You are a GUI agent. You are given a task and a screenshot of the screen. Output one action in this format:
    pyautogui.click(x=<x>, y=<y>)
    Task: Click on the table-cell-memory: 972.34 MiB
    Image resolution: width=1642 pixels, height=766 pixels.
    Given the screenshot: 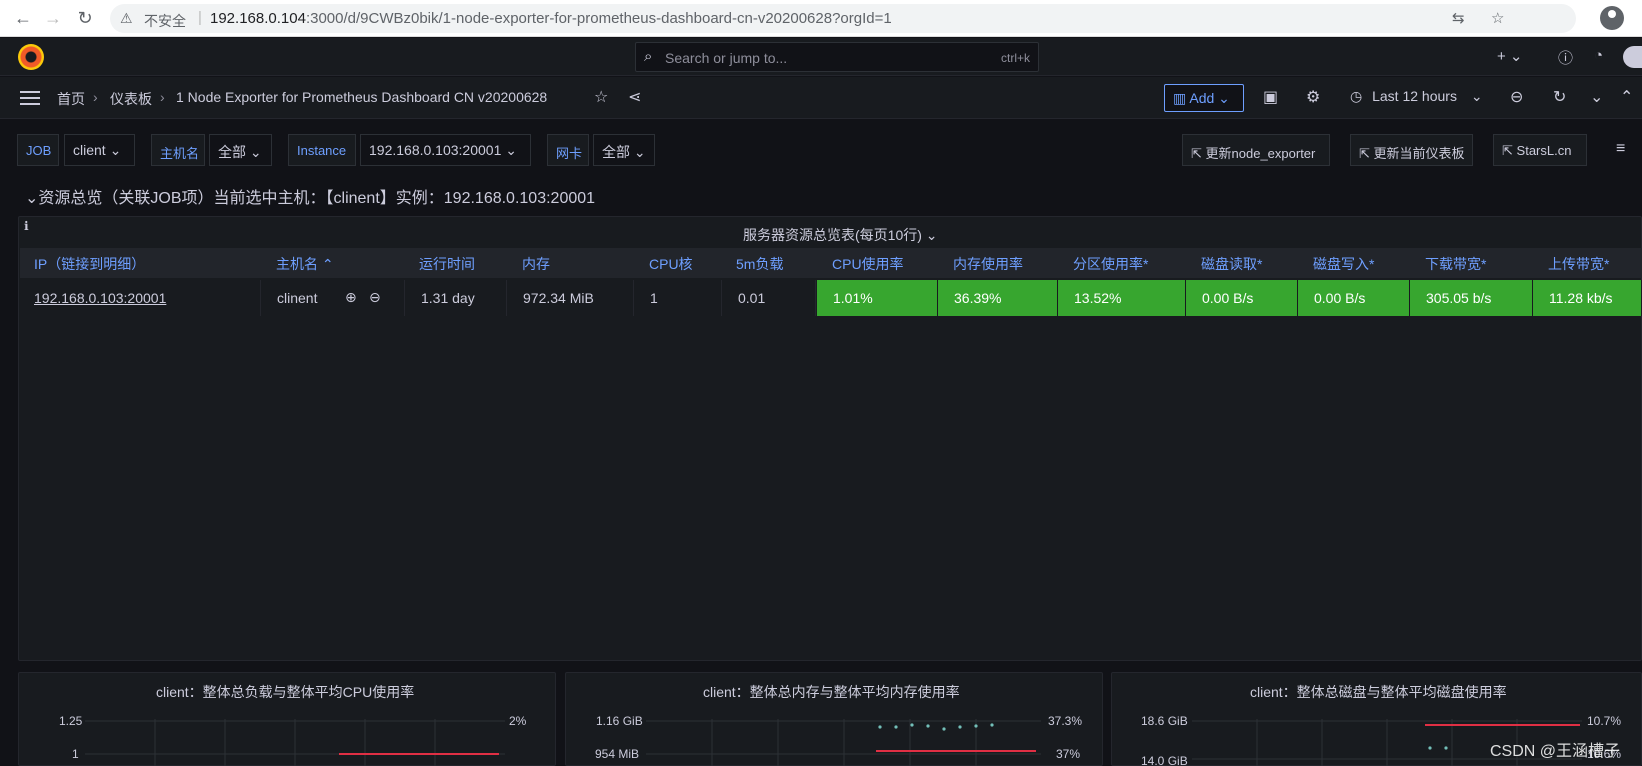 What is the action you would take?
    pyautogui.click(x=570, y=298)
    